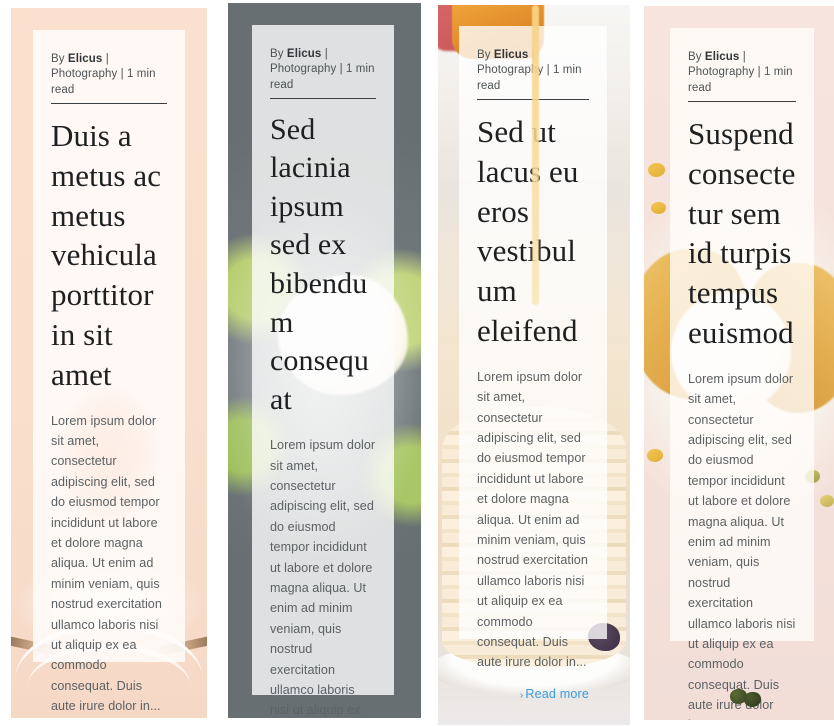  What do you see at coordinates (557, 693) in the screenshot?
I see `card-3-read-more-label: Read more` at bounding box center [557, 693].